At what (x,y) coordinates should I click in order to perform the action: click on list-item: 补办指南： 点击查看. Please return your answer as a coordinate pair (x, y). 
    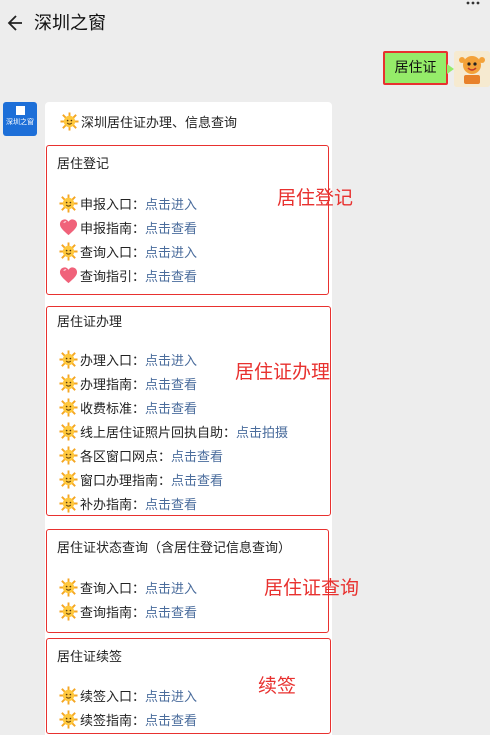
    Looking at the image, I should click on (128, 503).